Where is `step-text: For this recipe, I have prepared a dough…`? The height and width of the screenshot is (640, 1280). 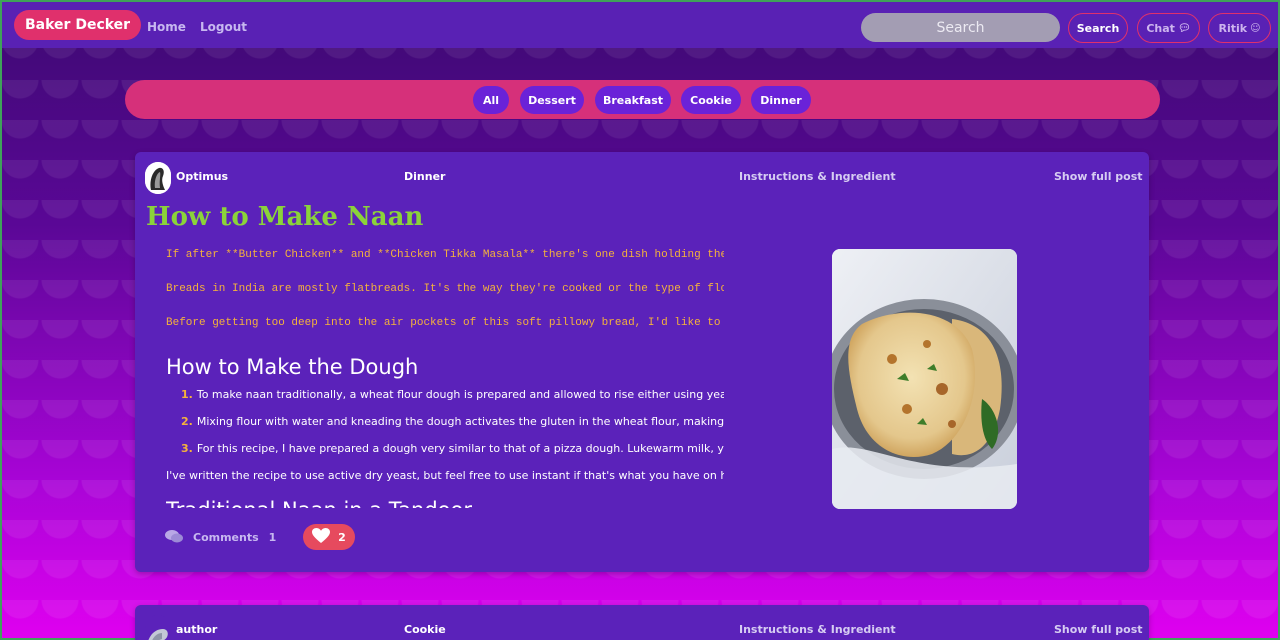
step-text: For this recipe, I have prepared a dough… is located at coordinates (460, 448).